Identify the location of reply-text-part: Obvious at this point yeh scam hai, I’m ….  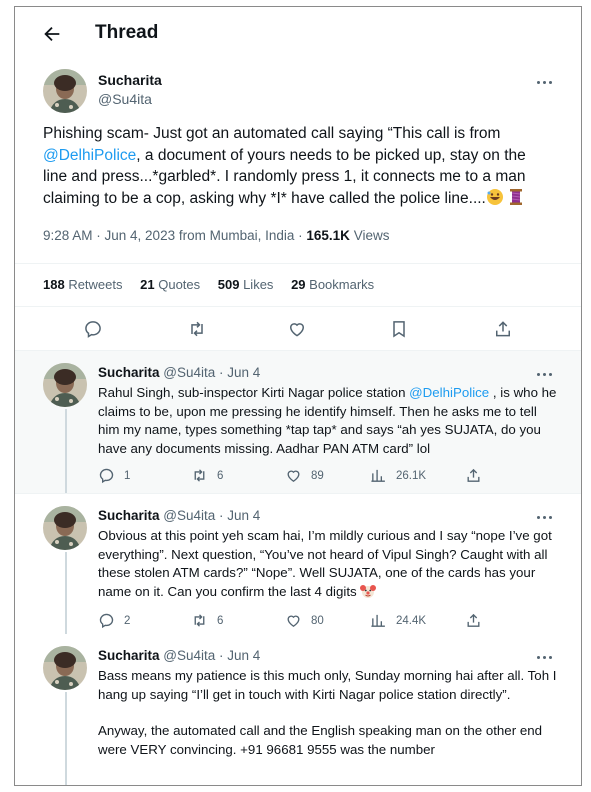
(325, 564).